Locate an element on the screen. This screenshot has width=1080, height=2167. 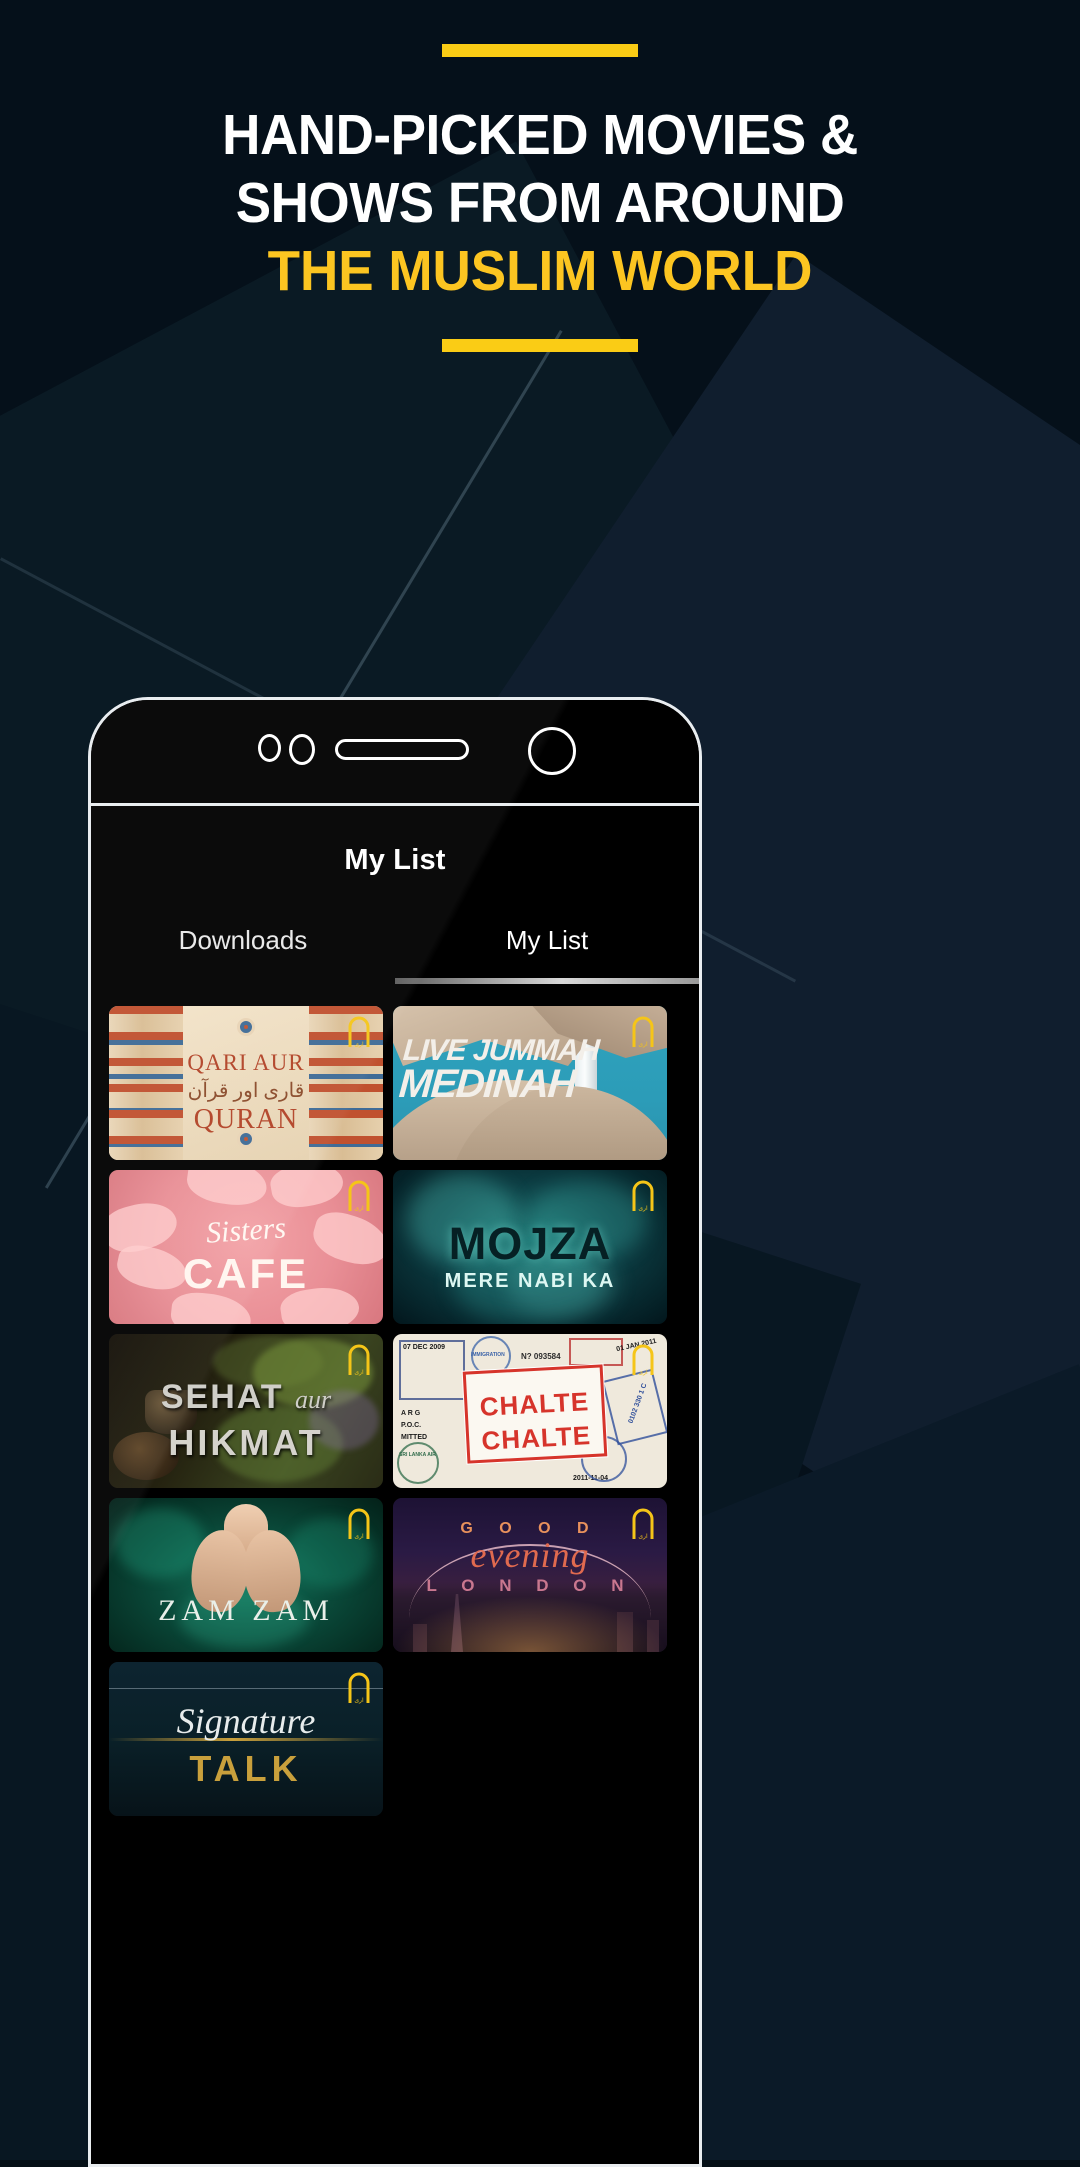
stamp-label-6: A R G is located at coordinates (411, 1413).